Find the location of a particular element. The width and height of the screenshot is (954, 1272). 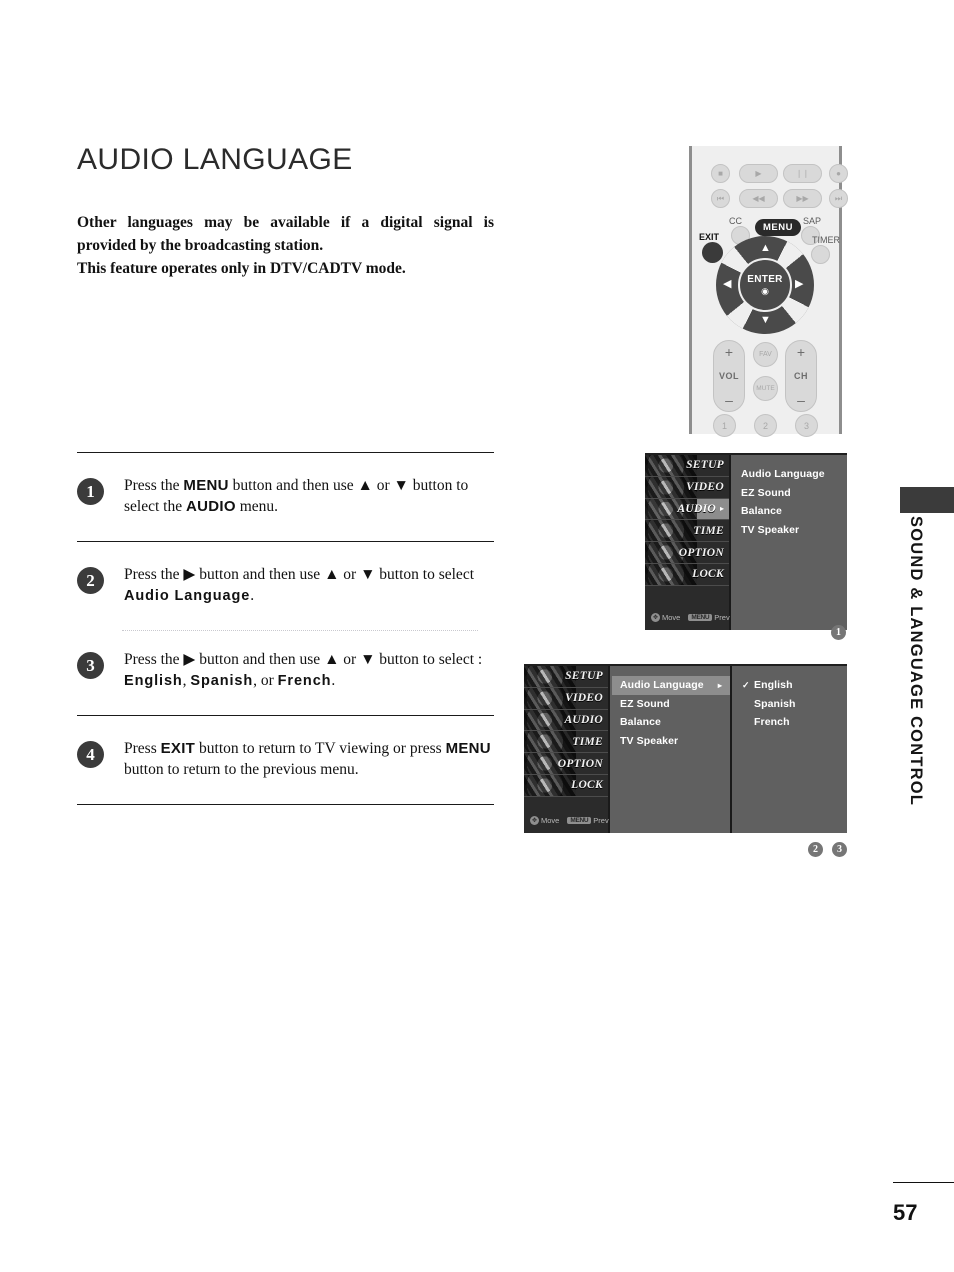

mute-button: MUTE is located at coordinates (765, 388).